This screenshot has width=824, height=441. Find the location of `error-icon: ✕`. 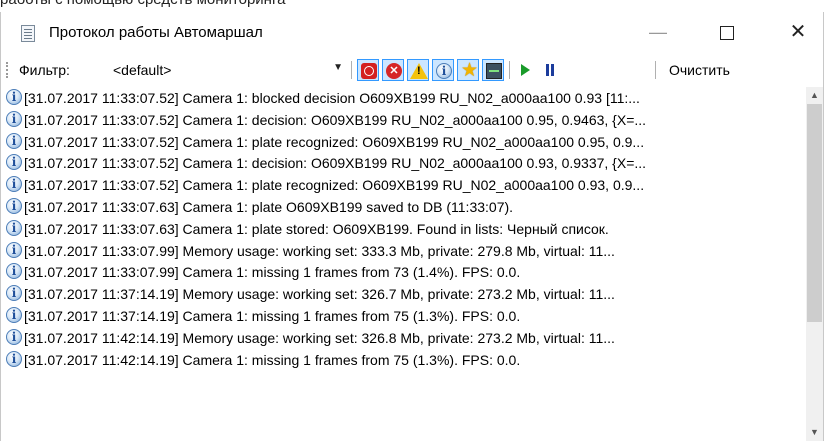

error-icon: ✕ is located at coordinates (394, 71).